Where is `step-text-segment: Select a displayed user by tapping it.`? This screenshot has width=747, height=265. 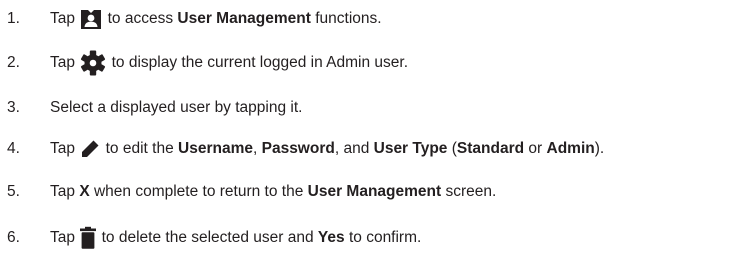
step-text-segment: Select a displayed user by tapping it. is located at coordinates (176, 107).